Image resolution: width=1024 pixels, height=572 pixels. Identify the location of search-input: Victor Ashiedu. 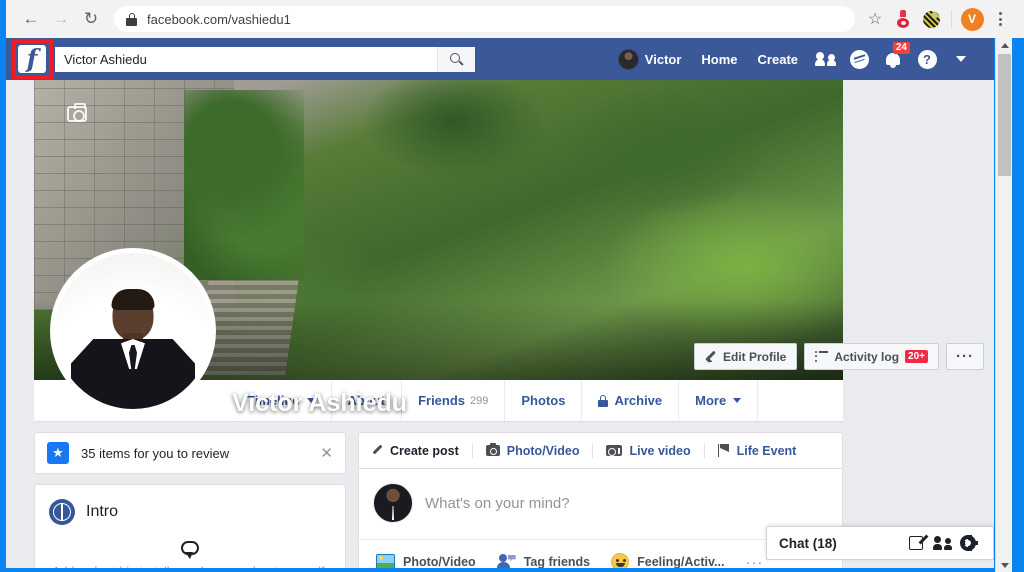
(265, 59).